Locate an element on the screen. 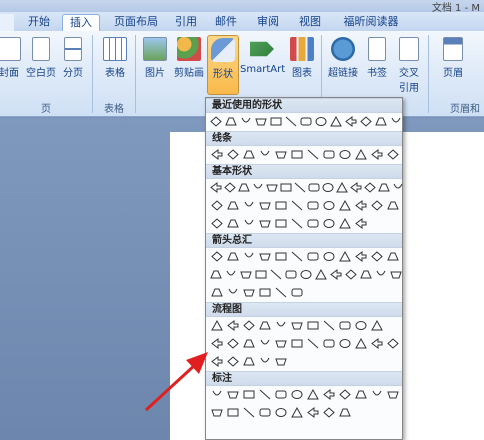  red-pointer-arrow is located at coordinates (176, 382).